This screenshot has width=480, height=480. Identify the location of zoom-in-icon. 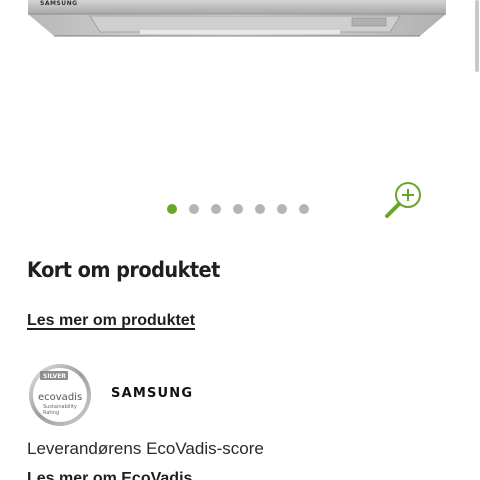
(404, 200).